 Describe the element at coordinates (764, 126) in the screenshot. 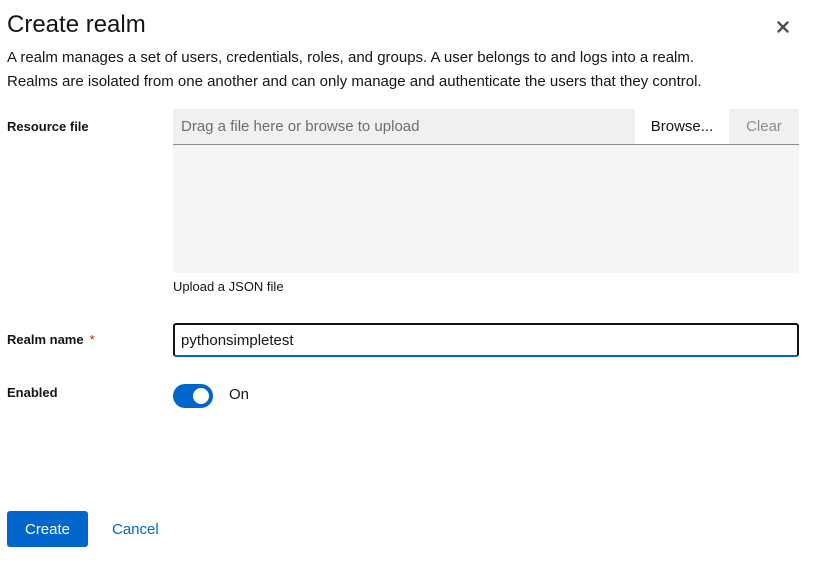

I see `clear-button: Clear` at that location.